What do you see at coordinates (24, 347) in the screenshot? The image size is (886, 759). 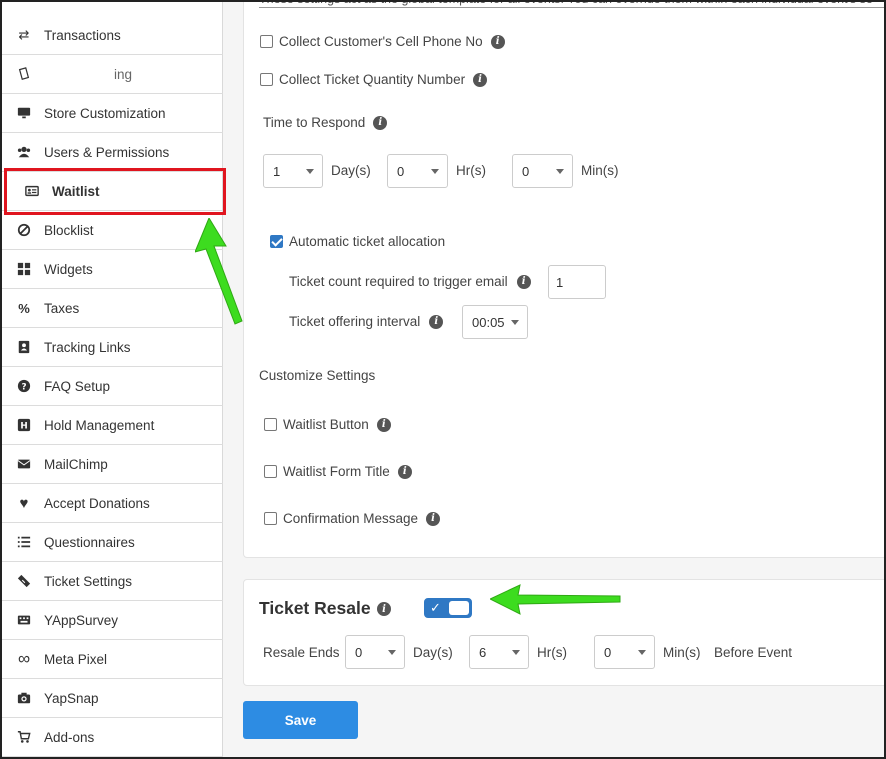 I see `contact-book-icon` at bounding box center [24, 347].